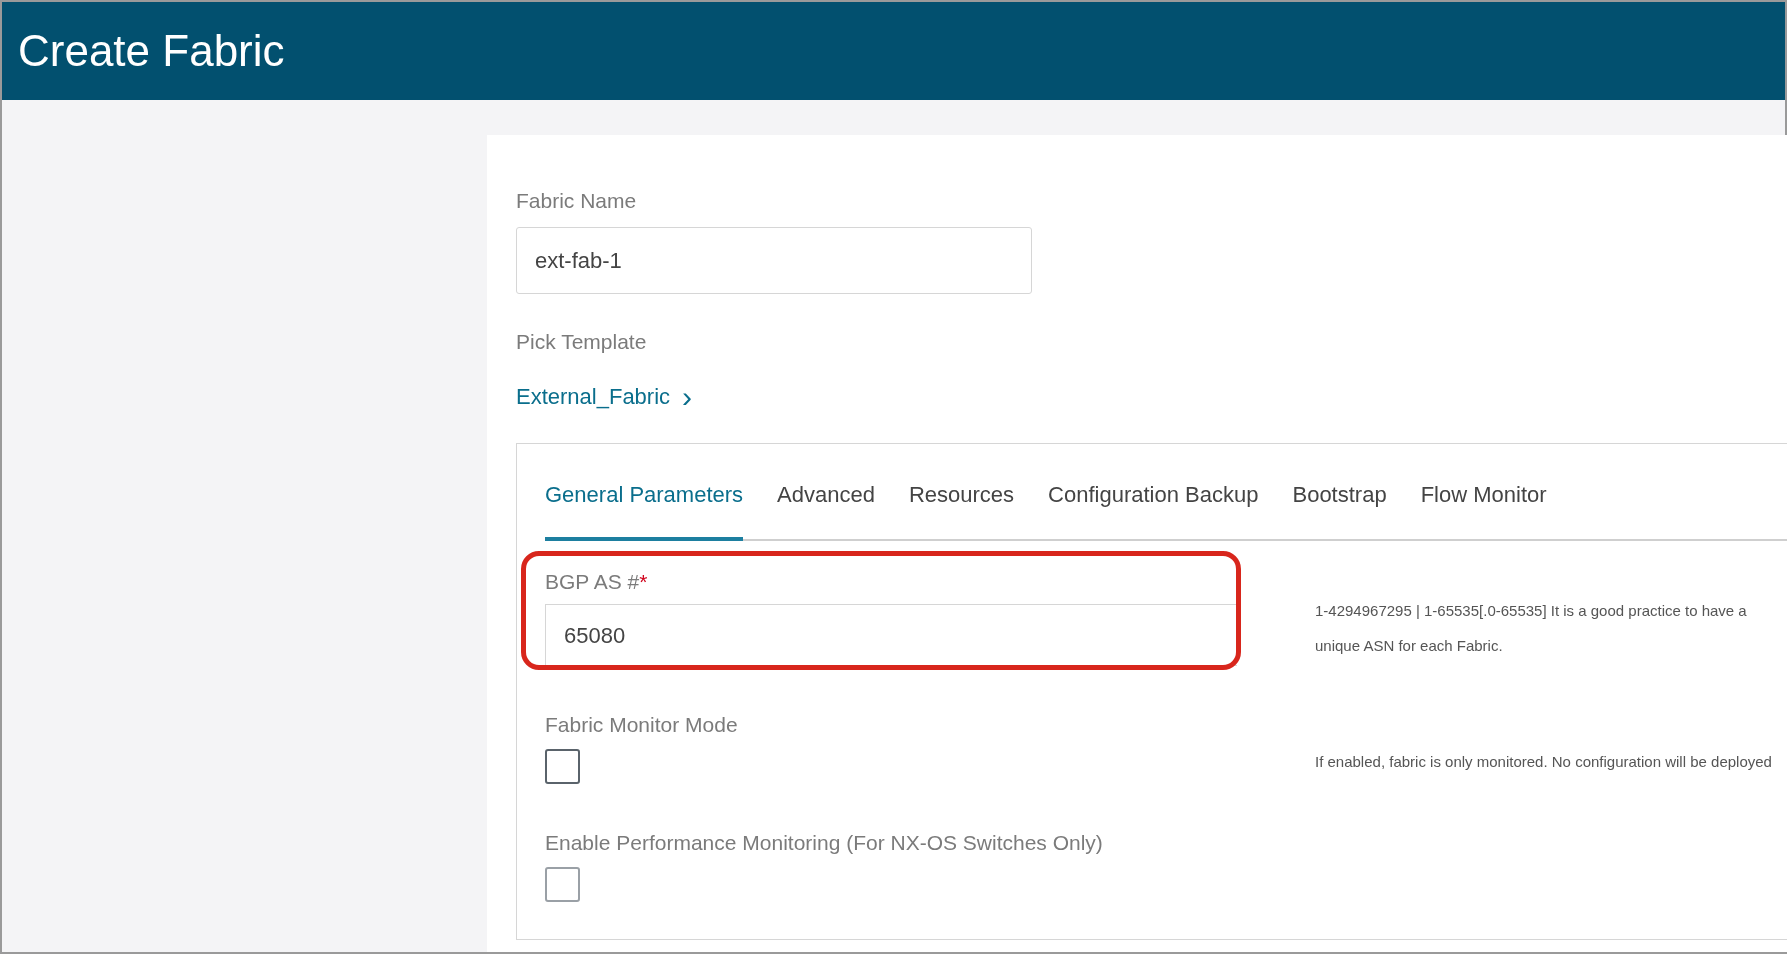 The height and width of the screenshot is (954, 1787). What do you see at coordinates (1544, 762) in the screenshot?
I see `help-text: If enabled, fabric is only monitored. No configuration will be deployed` at bounding box center [1544, 762].